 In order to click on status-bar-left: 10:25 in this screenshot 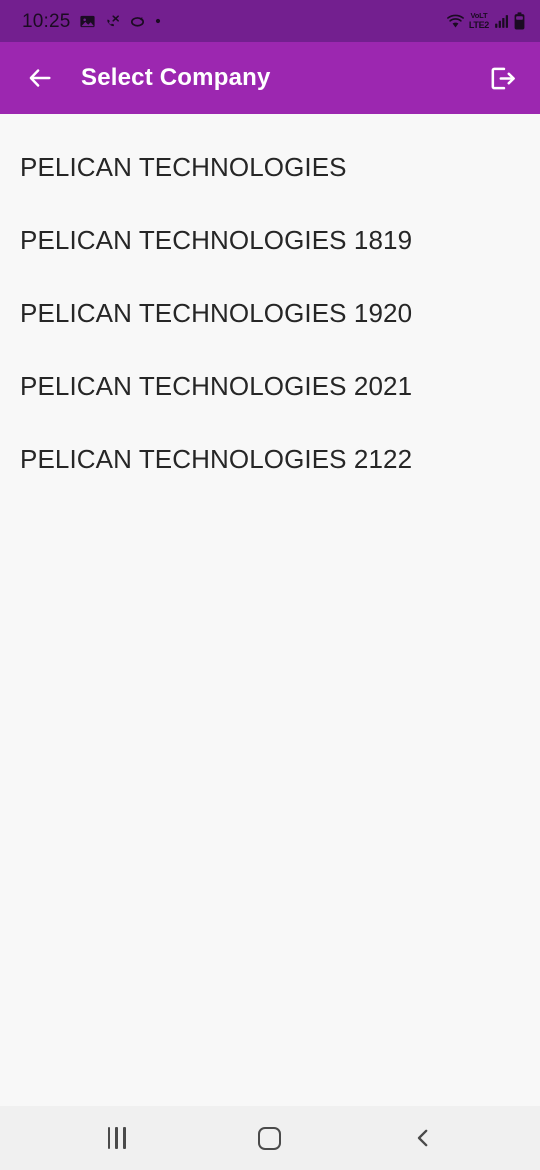, I will do `click(92, 21)`.